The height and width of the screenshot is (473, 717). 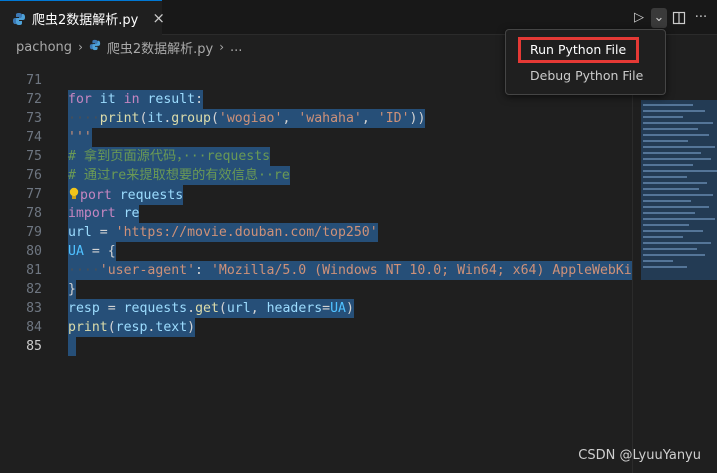 I want to click on code-line: 76 port requests, so click(x=316, y=176).